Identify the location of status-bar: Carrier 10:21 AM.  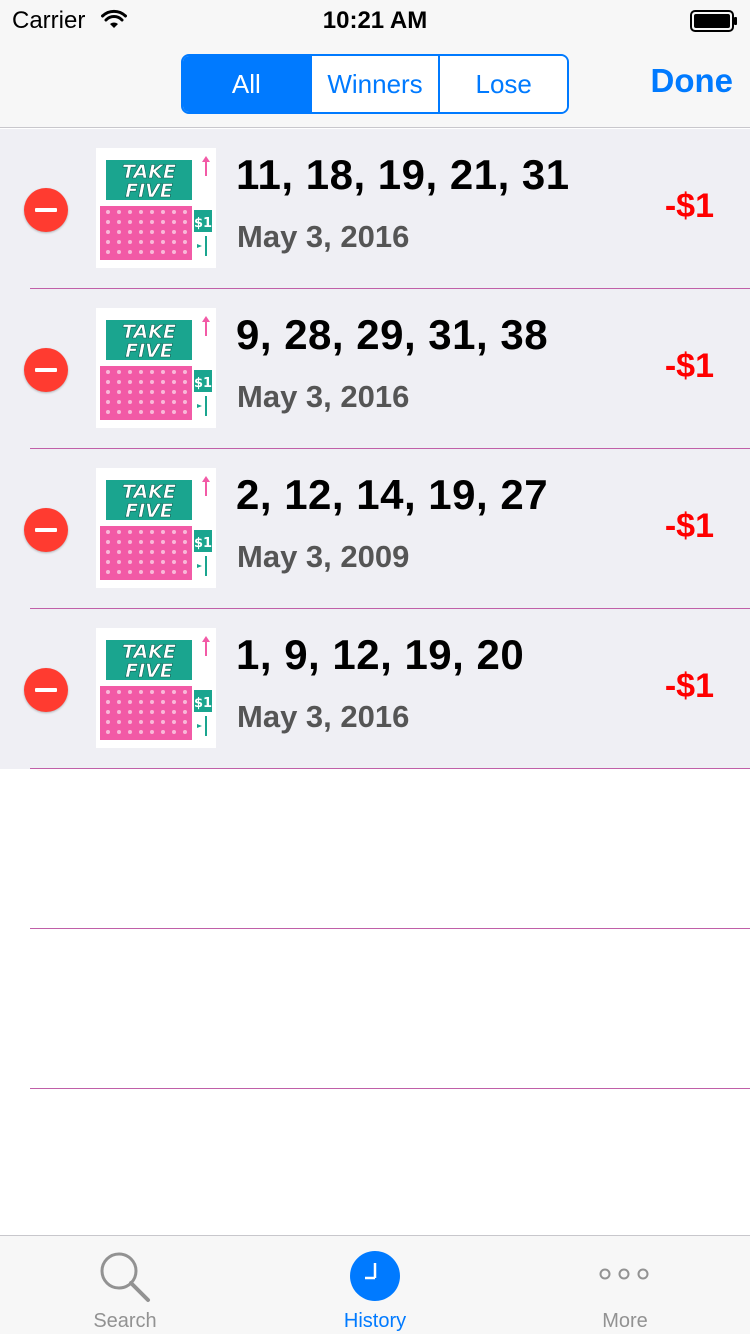
(375, 20).